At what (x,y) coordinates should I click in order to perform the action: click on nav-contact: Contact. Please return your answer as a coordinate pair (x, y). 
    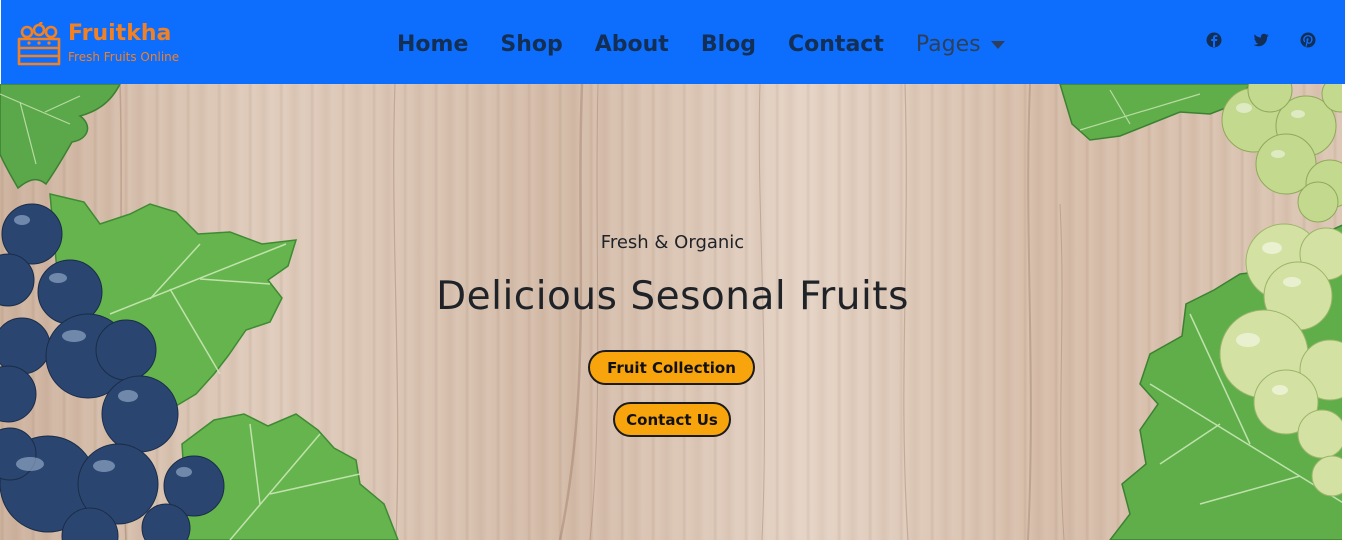
    Looking at the image, I should click on (836, 44).